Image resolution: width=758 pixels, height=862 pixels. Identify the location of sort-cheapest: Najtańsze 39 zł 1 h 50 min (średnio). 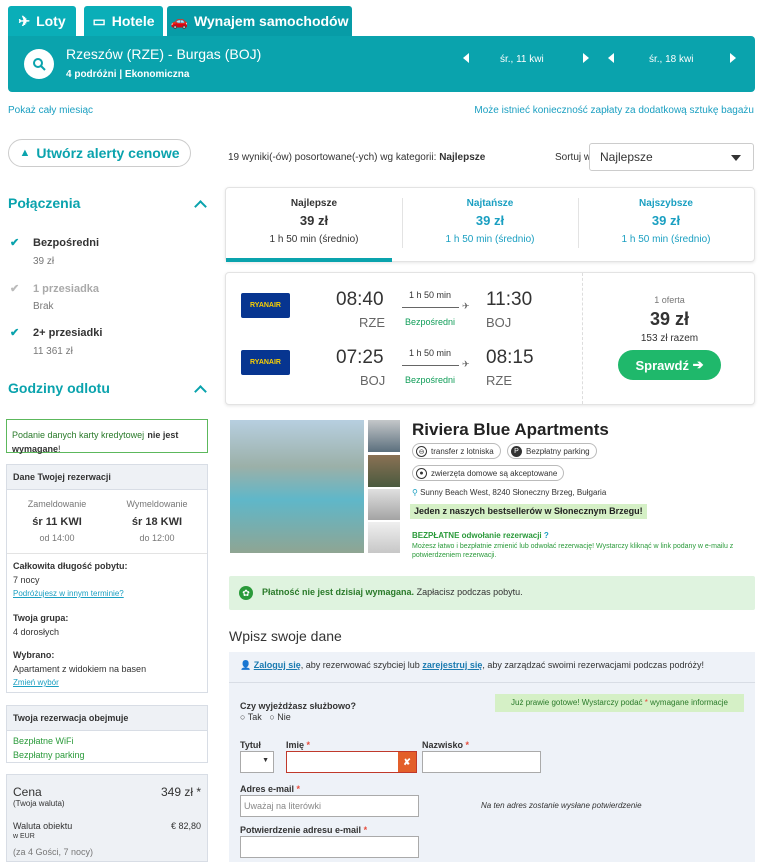
(490, 221).